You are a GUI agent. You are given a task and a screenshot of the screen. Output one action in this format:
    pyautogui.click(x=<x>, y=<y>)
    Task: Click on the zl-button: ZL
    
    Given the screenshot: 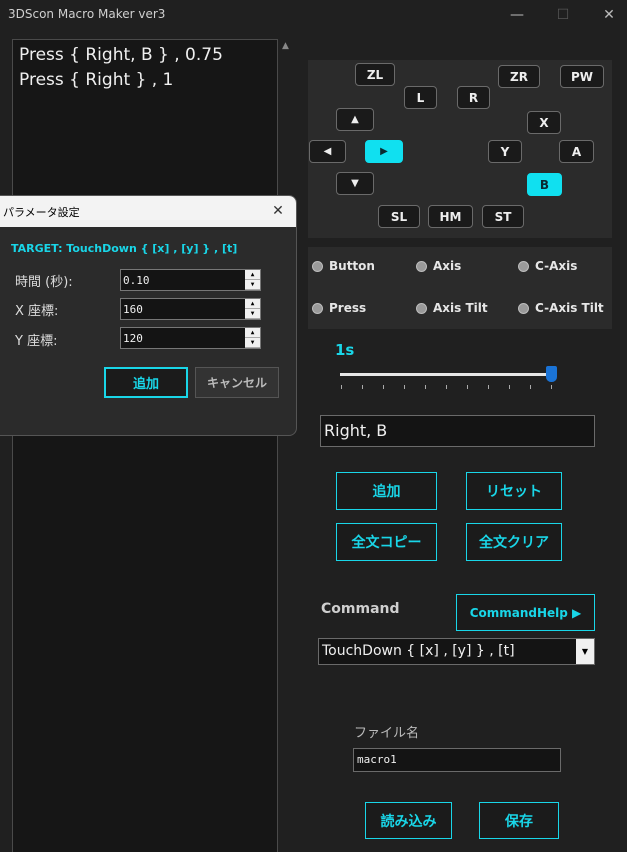 What is the action you would take?
    pyautogui.click(x=375, y=74)
    